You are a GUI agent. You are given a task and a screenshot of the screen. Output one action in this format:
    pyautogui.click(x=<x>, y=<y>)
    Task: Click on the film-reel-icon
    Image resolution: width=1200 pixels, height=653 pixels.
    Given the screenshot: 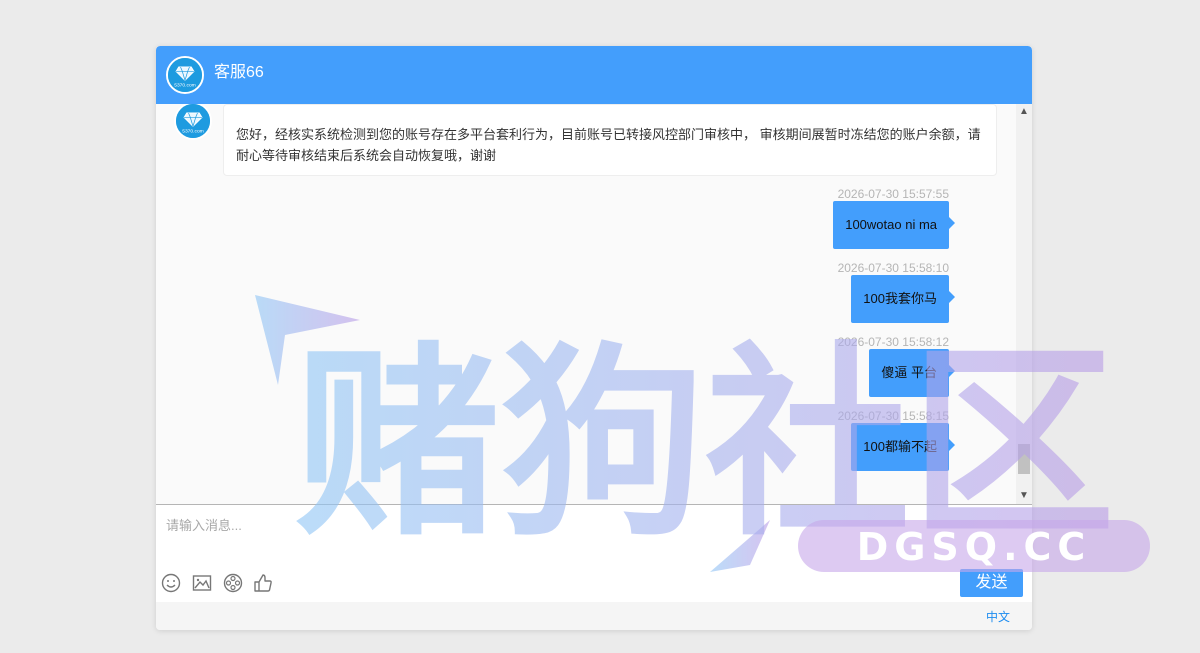 What is the action you would take?
    pyautogui.click(x=233, y=583)
    